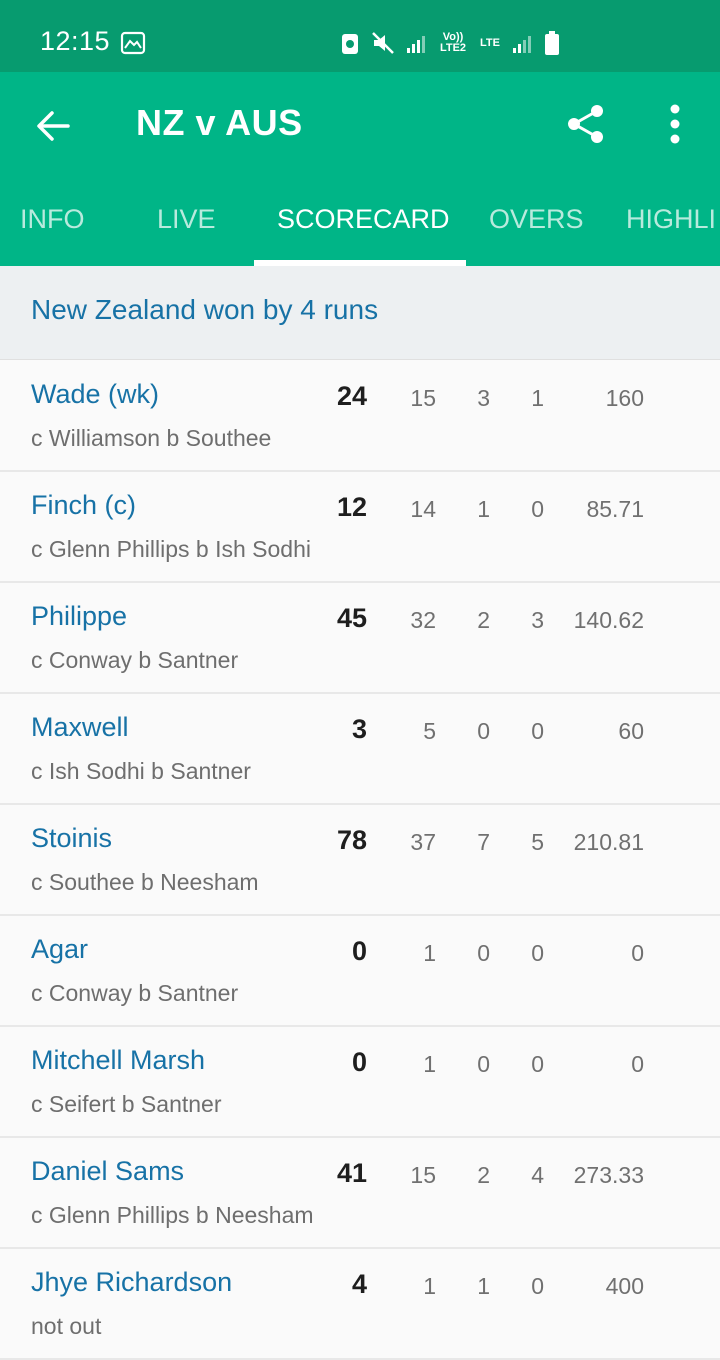 This screenshot has height=1360, width=720. What do you see at coordinates (350, 44) in the screenshot?
I see `recycle-icon` at bounding box center [350, 44].